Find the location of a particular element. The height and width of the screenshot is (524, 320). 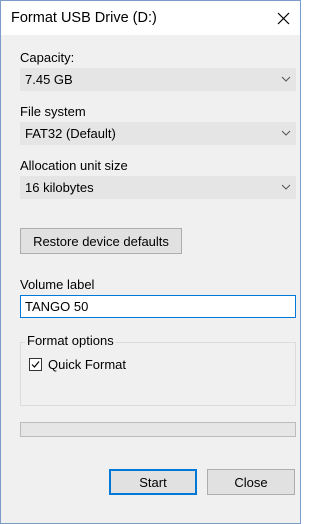

format-options-title: Format options is located at coordinates (70, 340).